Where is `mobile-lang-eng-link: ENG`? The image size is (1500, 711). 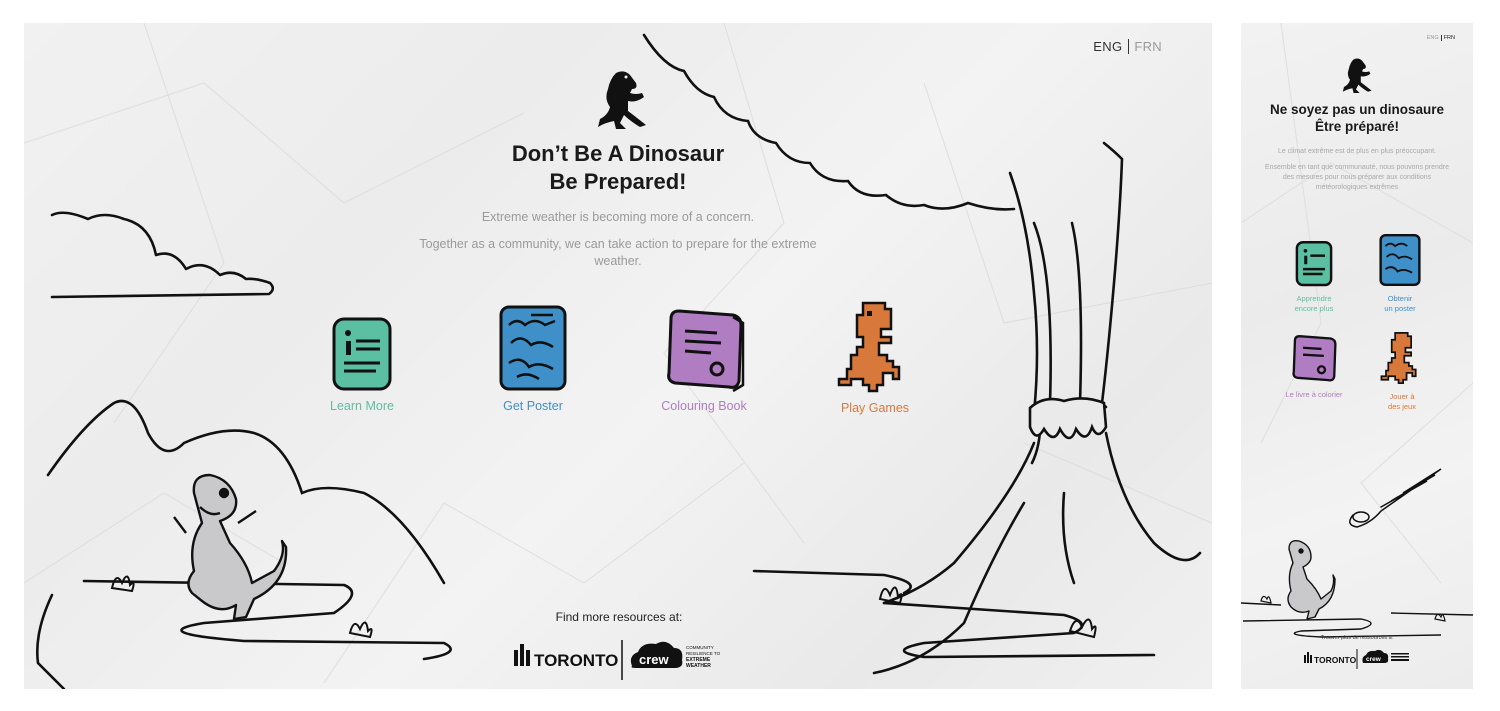
mobile-lang-eng-link: ENG is located at coordinates (1434, 38).